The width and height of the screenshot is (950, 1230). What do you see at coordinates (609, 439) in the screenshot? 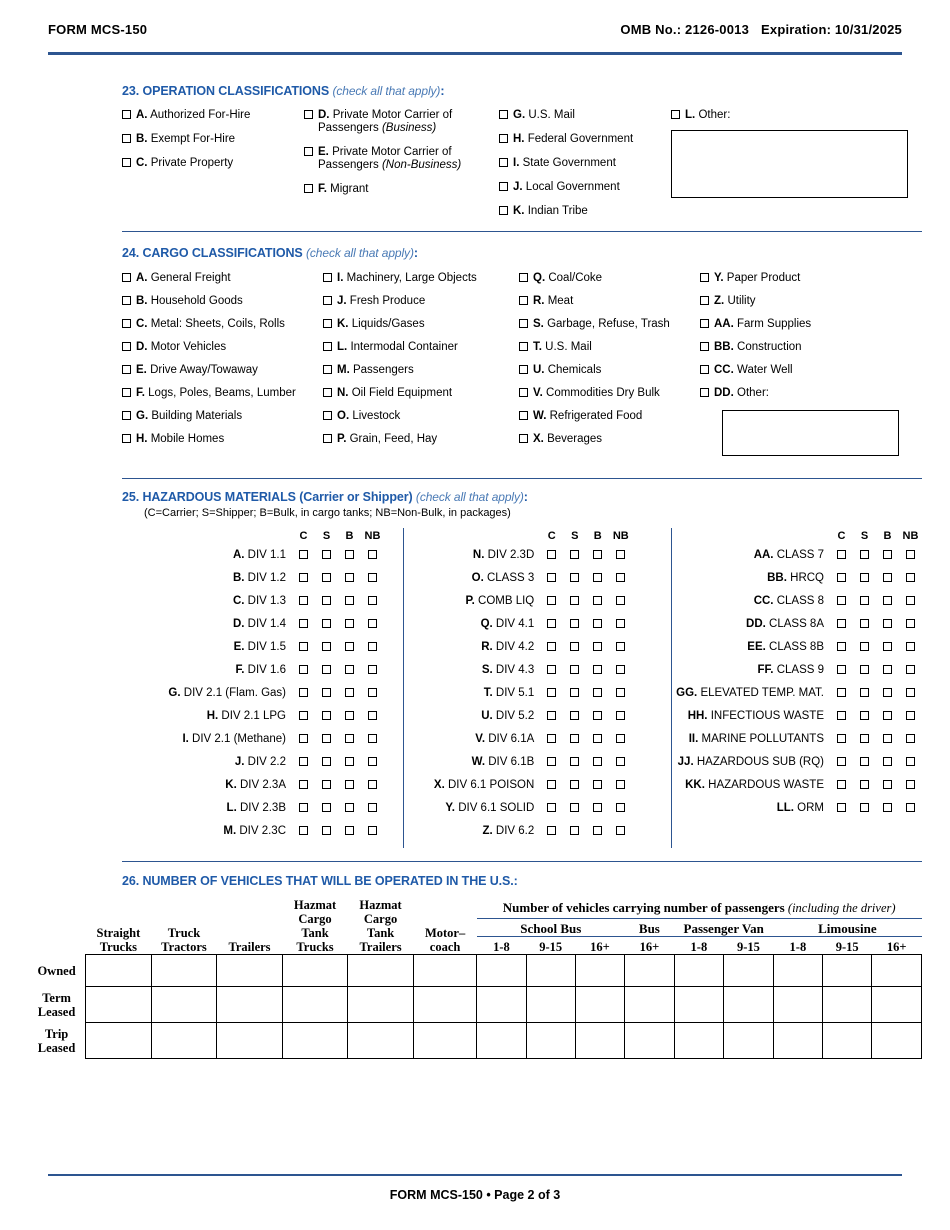
I see `checkbox-item: X. Beverages` at bounding box center [609, 439].